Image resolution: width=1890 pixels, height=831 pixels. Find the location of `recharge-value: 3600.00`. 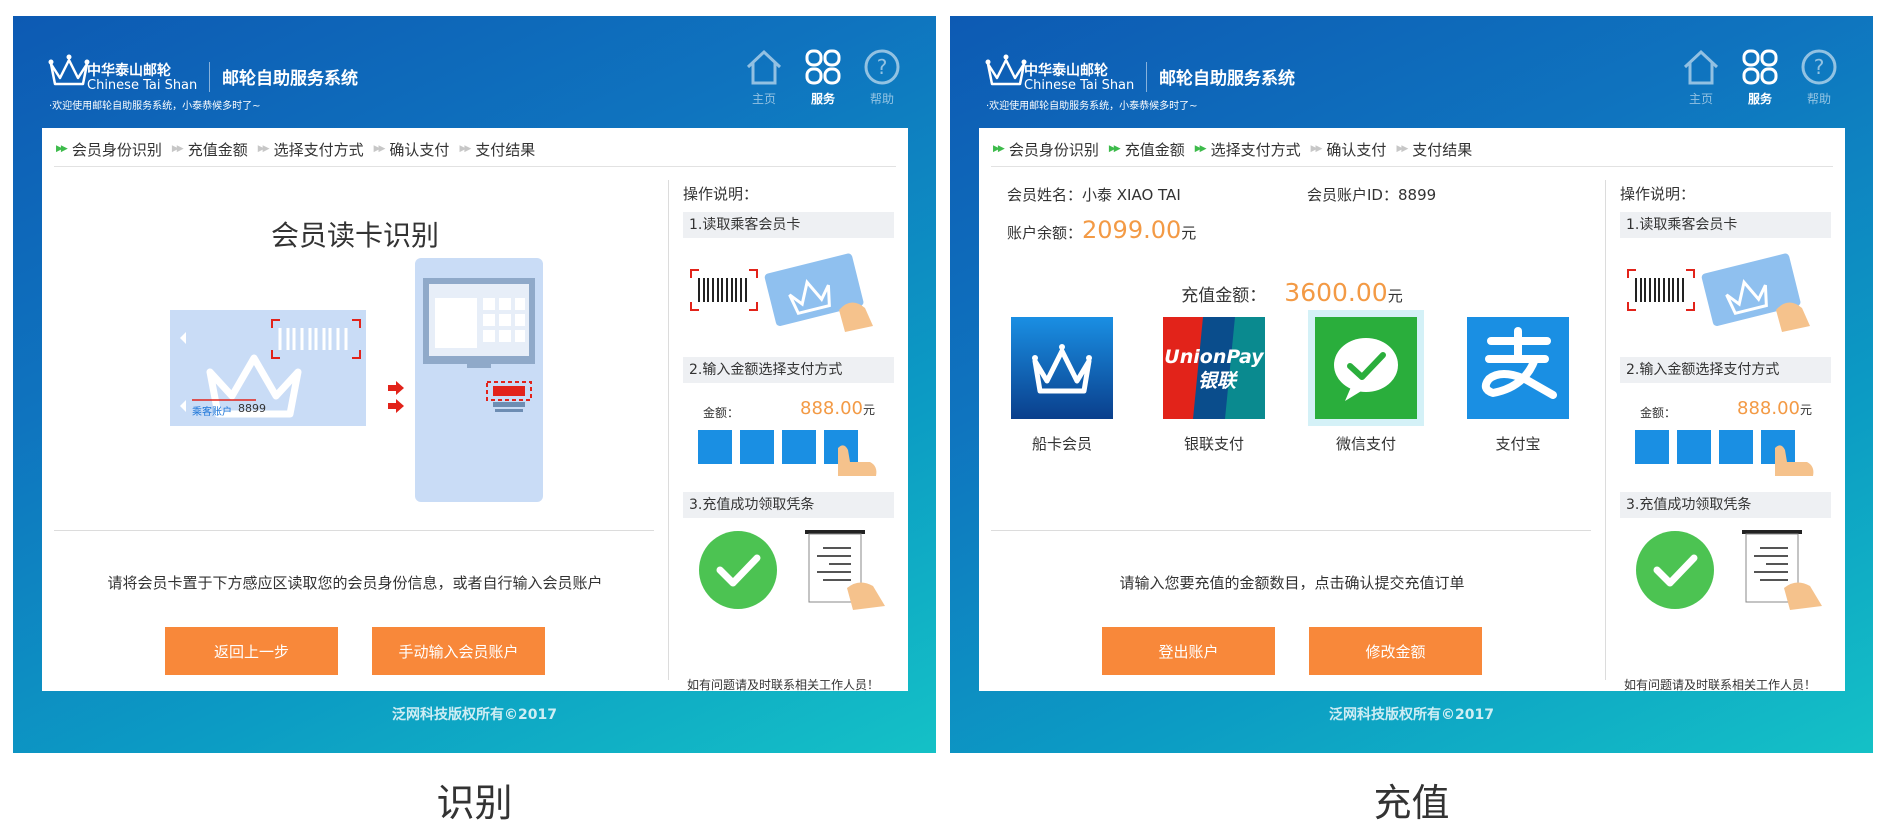

recharge-value: 3600.00 is located at coordinates (1336, 292).